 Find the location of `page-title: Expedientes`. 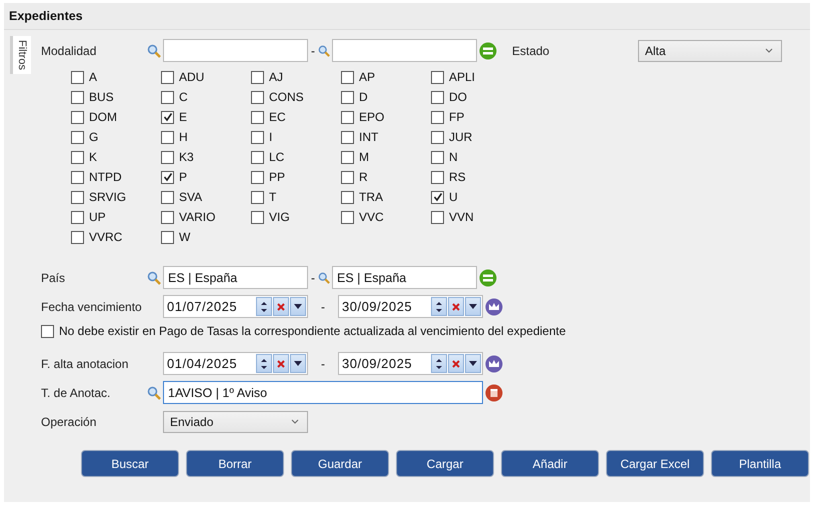

page-title: Expedientes is located at coordinates (46, 16).